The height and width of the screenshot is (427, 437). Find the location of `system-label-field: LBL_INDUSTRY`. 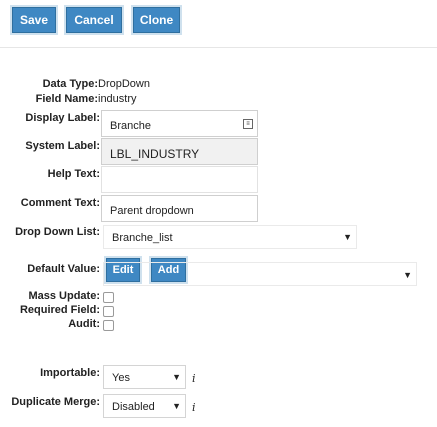

system-label-field: LBL_INDUSTRY is located at coordinates (179, 151).